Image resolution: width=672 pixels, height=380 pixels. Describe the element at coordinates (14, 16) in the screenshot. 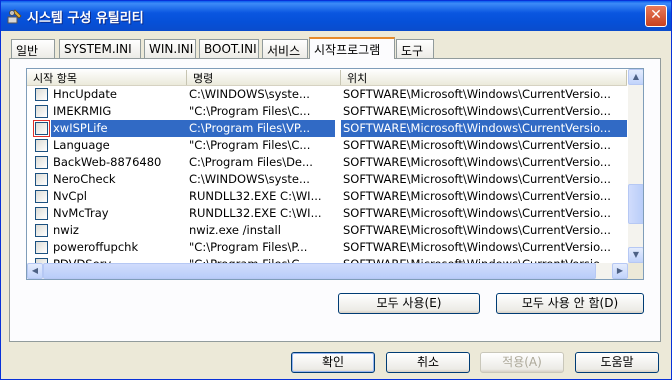

I see `msconfig-icon` at that location.